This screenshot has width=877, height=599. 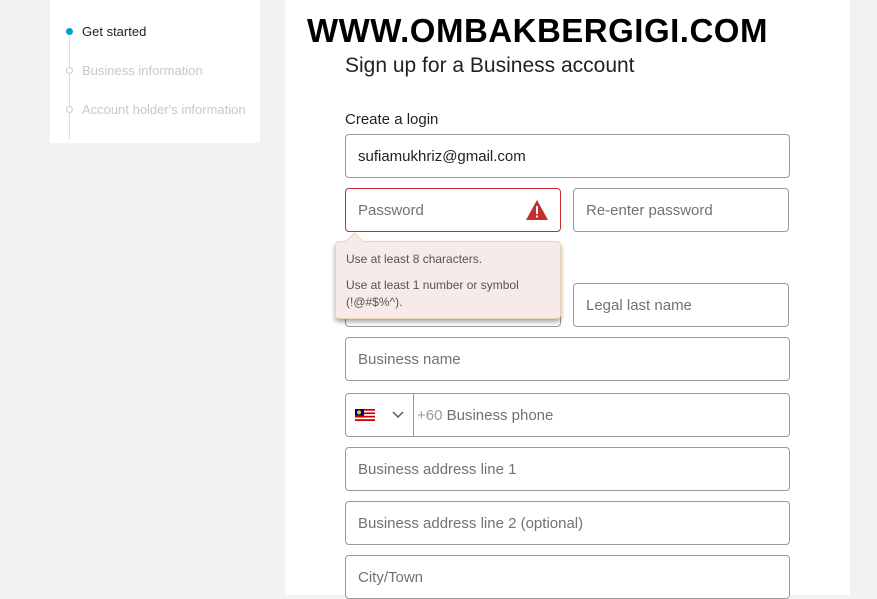 What do you see at coordinates (392, 119) in the screenshot?
I see `login-label: Create a login` at bounding box center [392, 119].